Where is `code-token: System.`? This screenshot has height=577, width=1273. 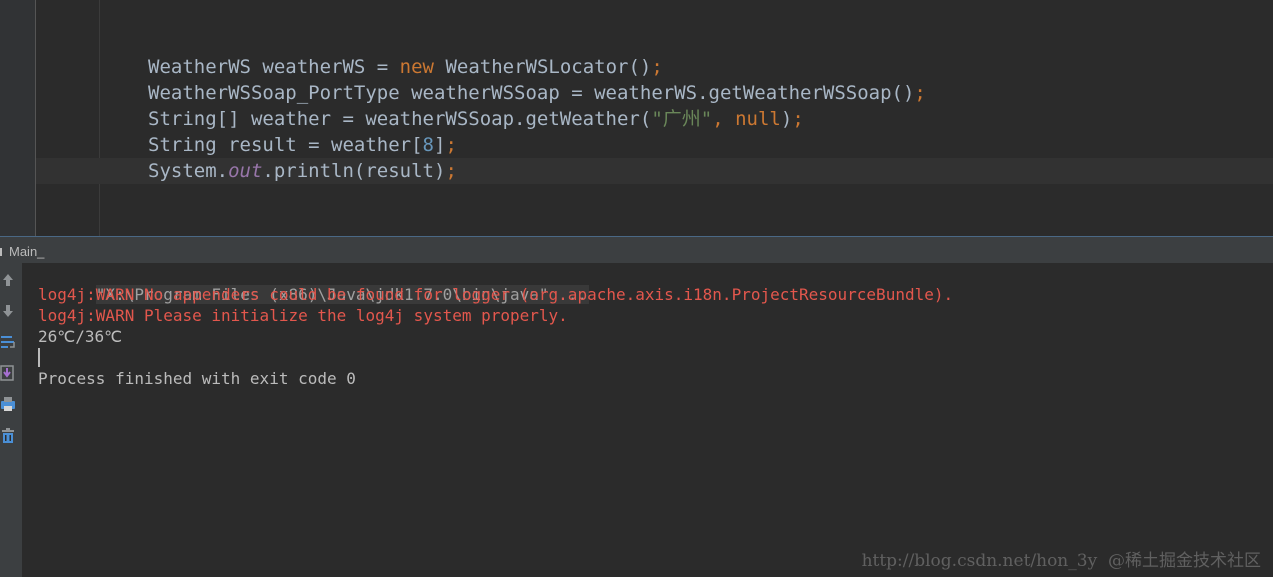 code-token: System. is located at coordinates (188, 171).